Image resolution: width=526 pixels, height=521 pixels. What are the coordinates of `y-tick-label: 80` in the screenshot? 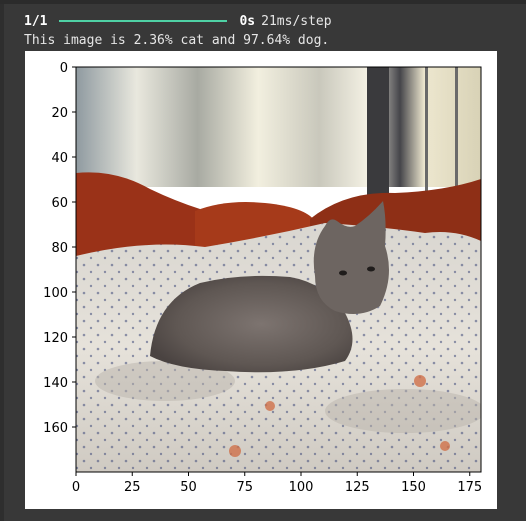 It's located at (59, 248).